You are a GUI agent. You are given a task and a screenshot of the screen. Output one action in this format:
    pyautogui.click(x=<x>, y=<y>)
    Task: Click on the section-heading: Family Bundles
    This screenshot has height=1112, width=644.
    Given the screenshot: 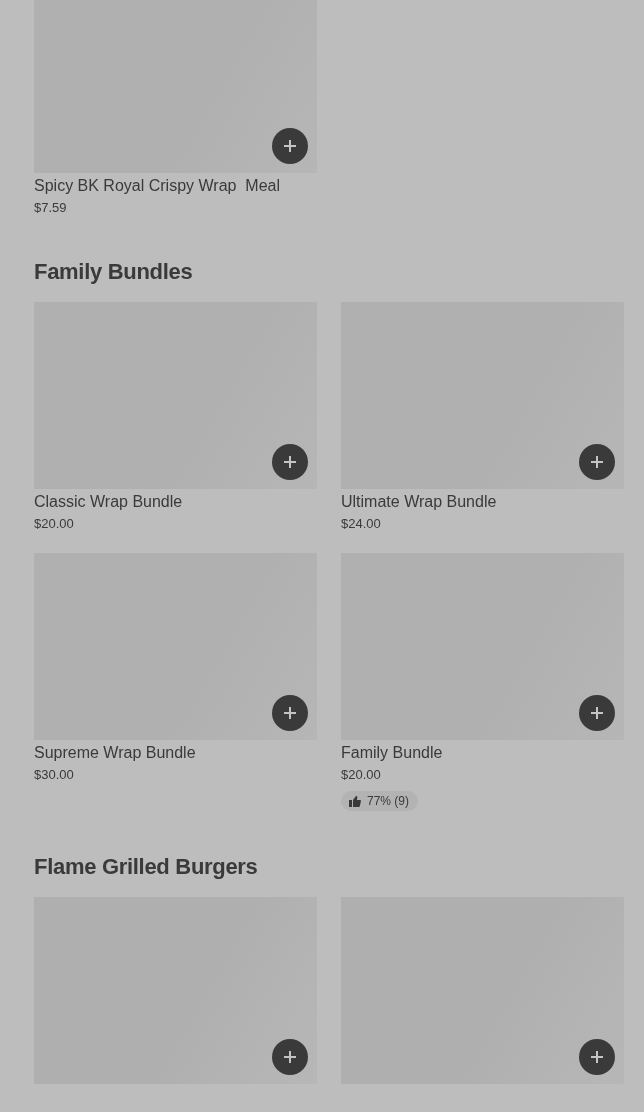 What is the action you would take?
    pyautogui.click(x=114, y=272)
    